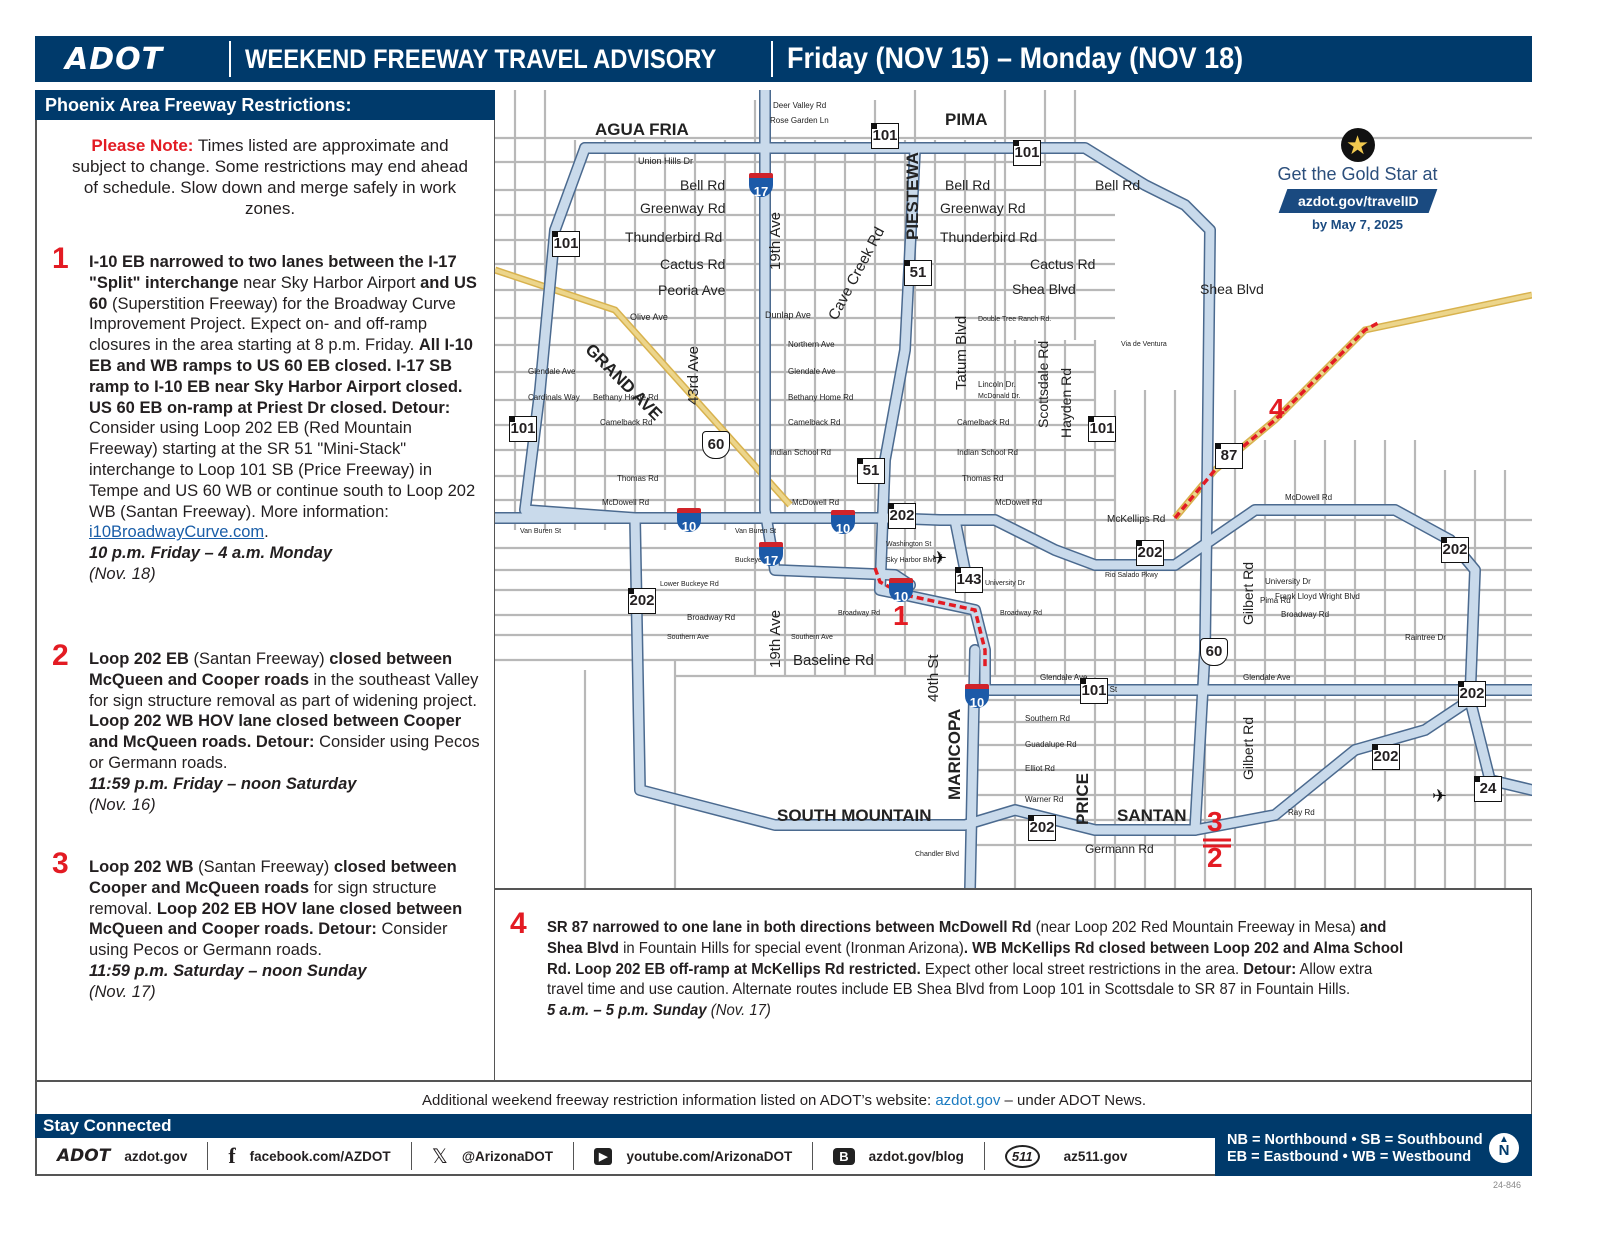 The image size is (1600, 1236). I want to click on freeway-label: PIMA, so click(966, 119).